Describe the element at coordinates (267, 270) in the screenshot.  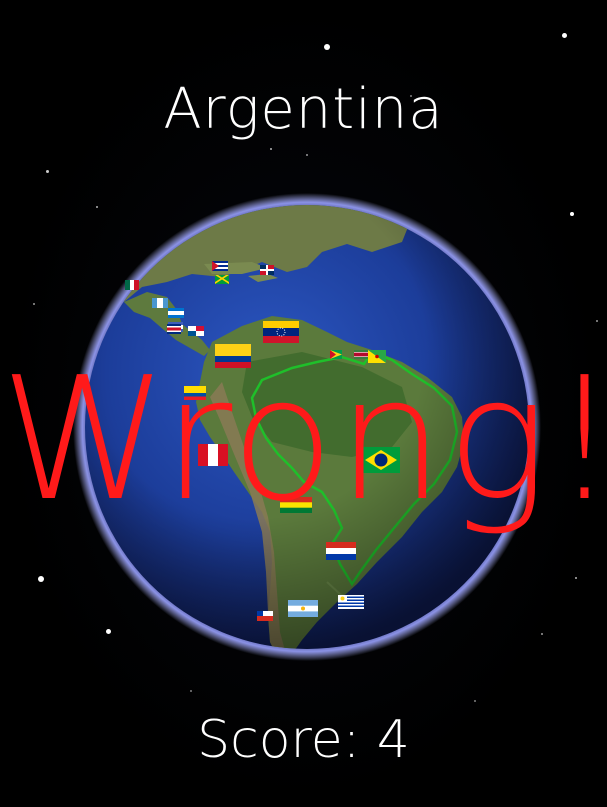
I see `flag-dominican-republic-icon` at that location.